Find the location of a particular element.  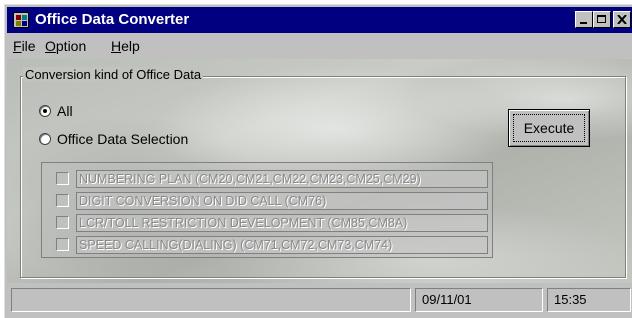

menu-help-mnemonic: H is located at coordinates (116, 46).